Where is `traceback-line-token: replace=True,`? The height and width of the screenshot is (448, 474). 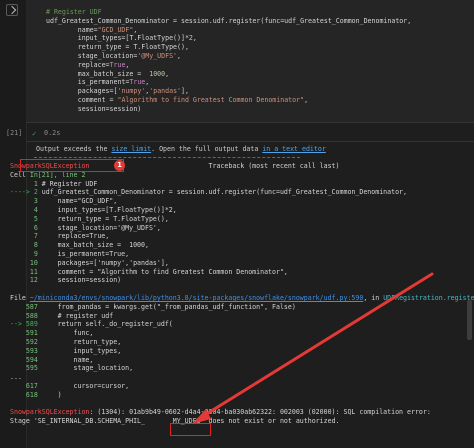 traceback-line-token: replace=True, is located at coordinates (83, 236).